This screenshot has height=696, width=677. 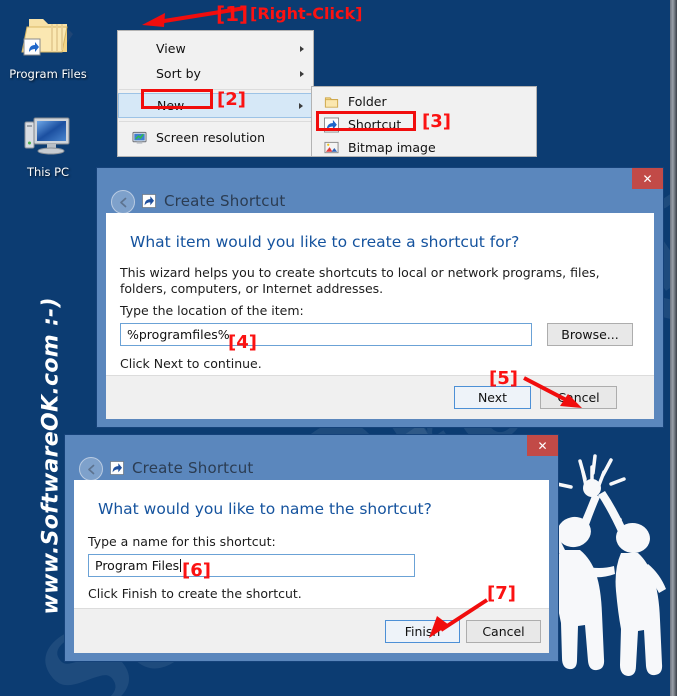 I want to click on desktop-icon-label: This PC, so click(x=48, y=172).